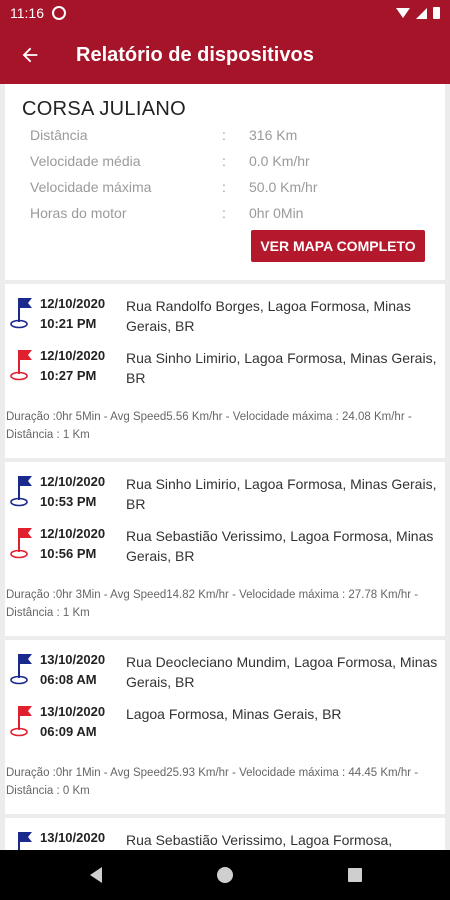 The image size is (450, 900). Describe the element at coordinates (283, 187) in the screenshot. I see `summary-value: 50.0 Km/hr` at that location.